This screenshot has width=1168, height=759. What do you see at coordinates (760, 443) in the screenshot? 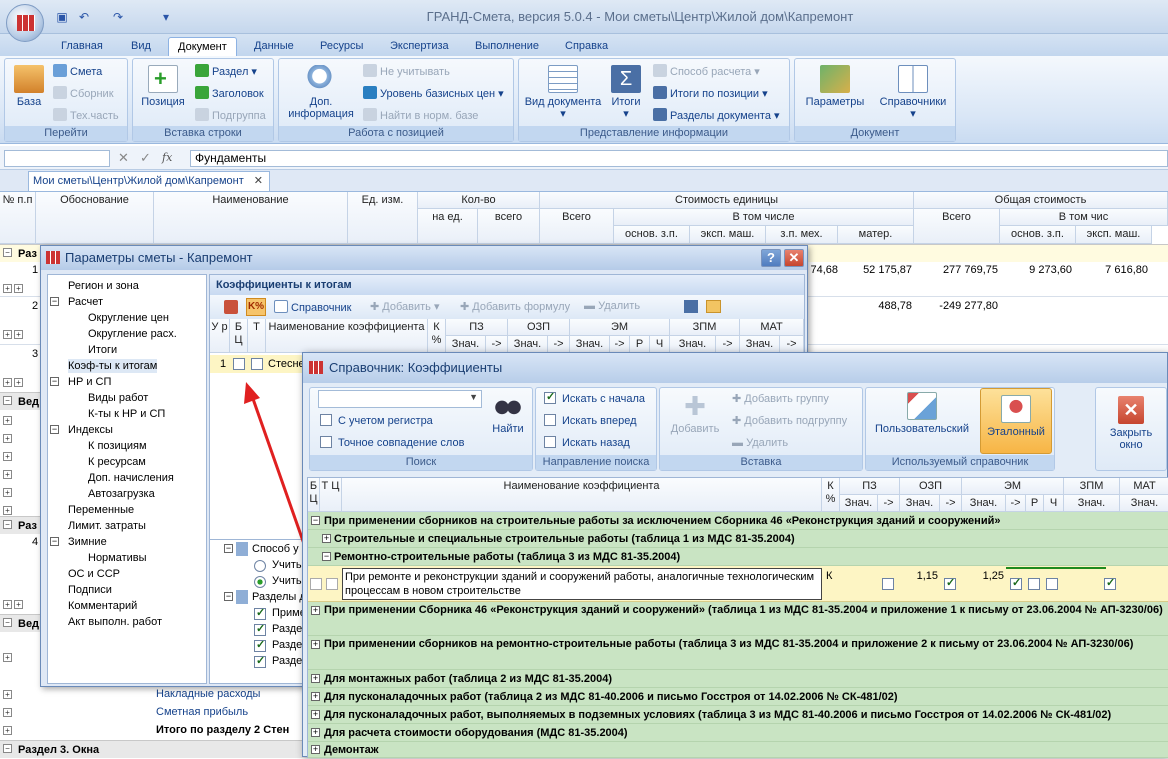
I see `delete-button: ▬ Удалить` at bounding box center [760, 443].